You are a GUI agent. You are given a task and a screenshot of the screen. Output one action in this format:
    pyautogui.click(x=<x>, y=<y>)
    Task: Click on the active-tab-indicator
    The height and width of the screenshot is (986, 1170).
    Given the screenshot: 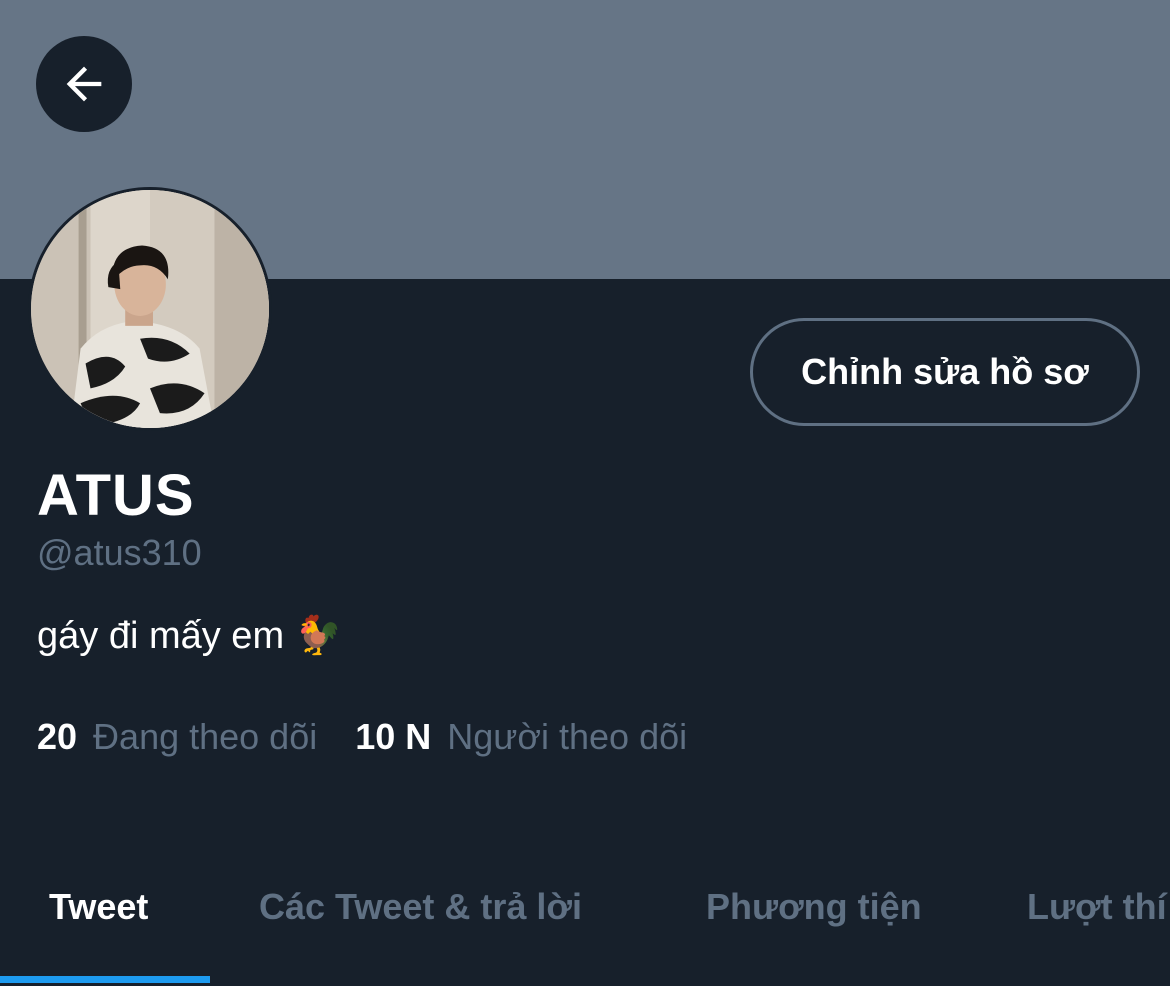 What is the action you would take?
    pyautogui.click(x=105, y=979)
    